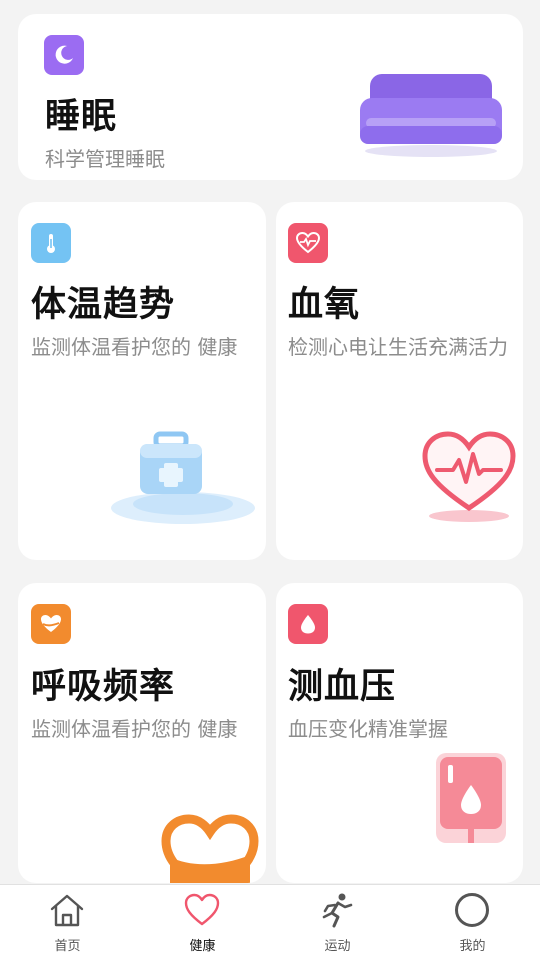 The width and height of the screenshot is (540, 961). Describe the element at coordinates (342, 687) in the screenshot. I see `blood-pressure-title: 测血压` at that location.